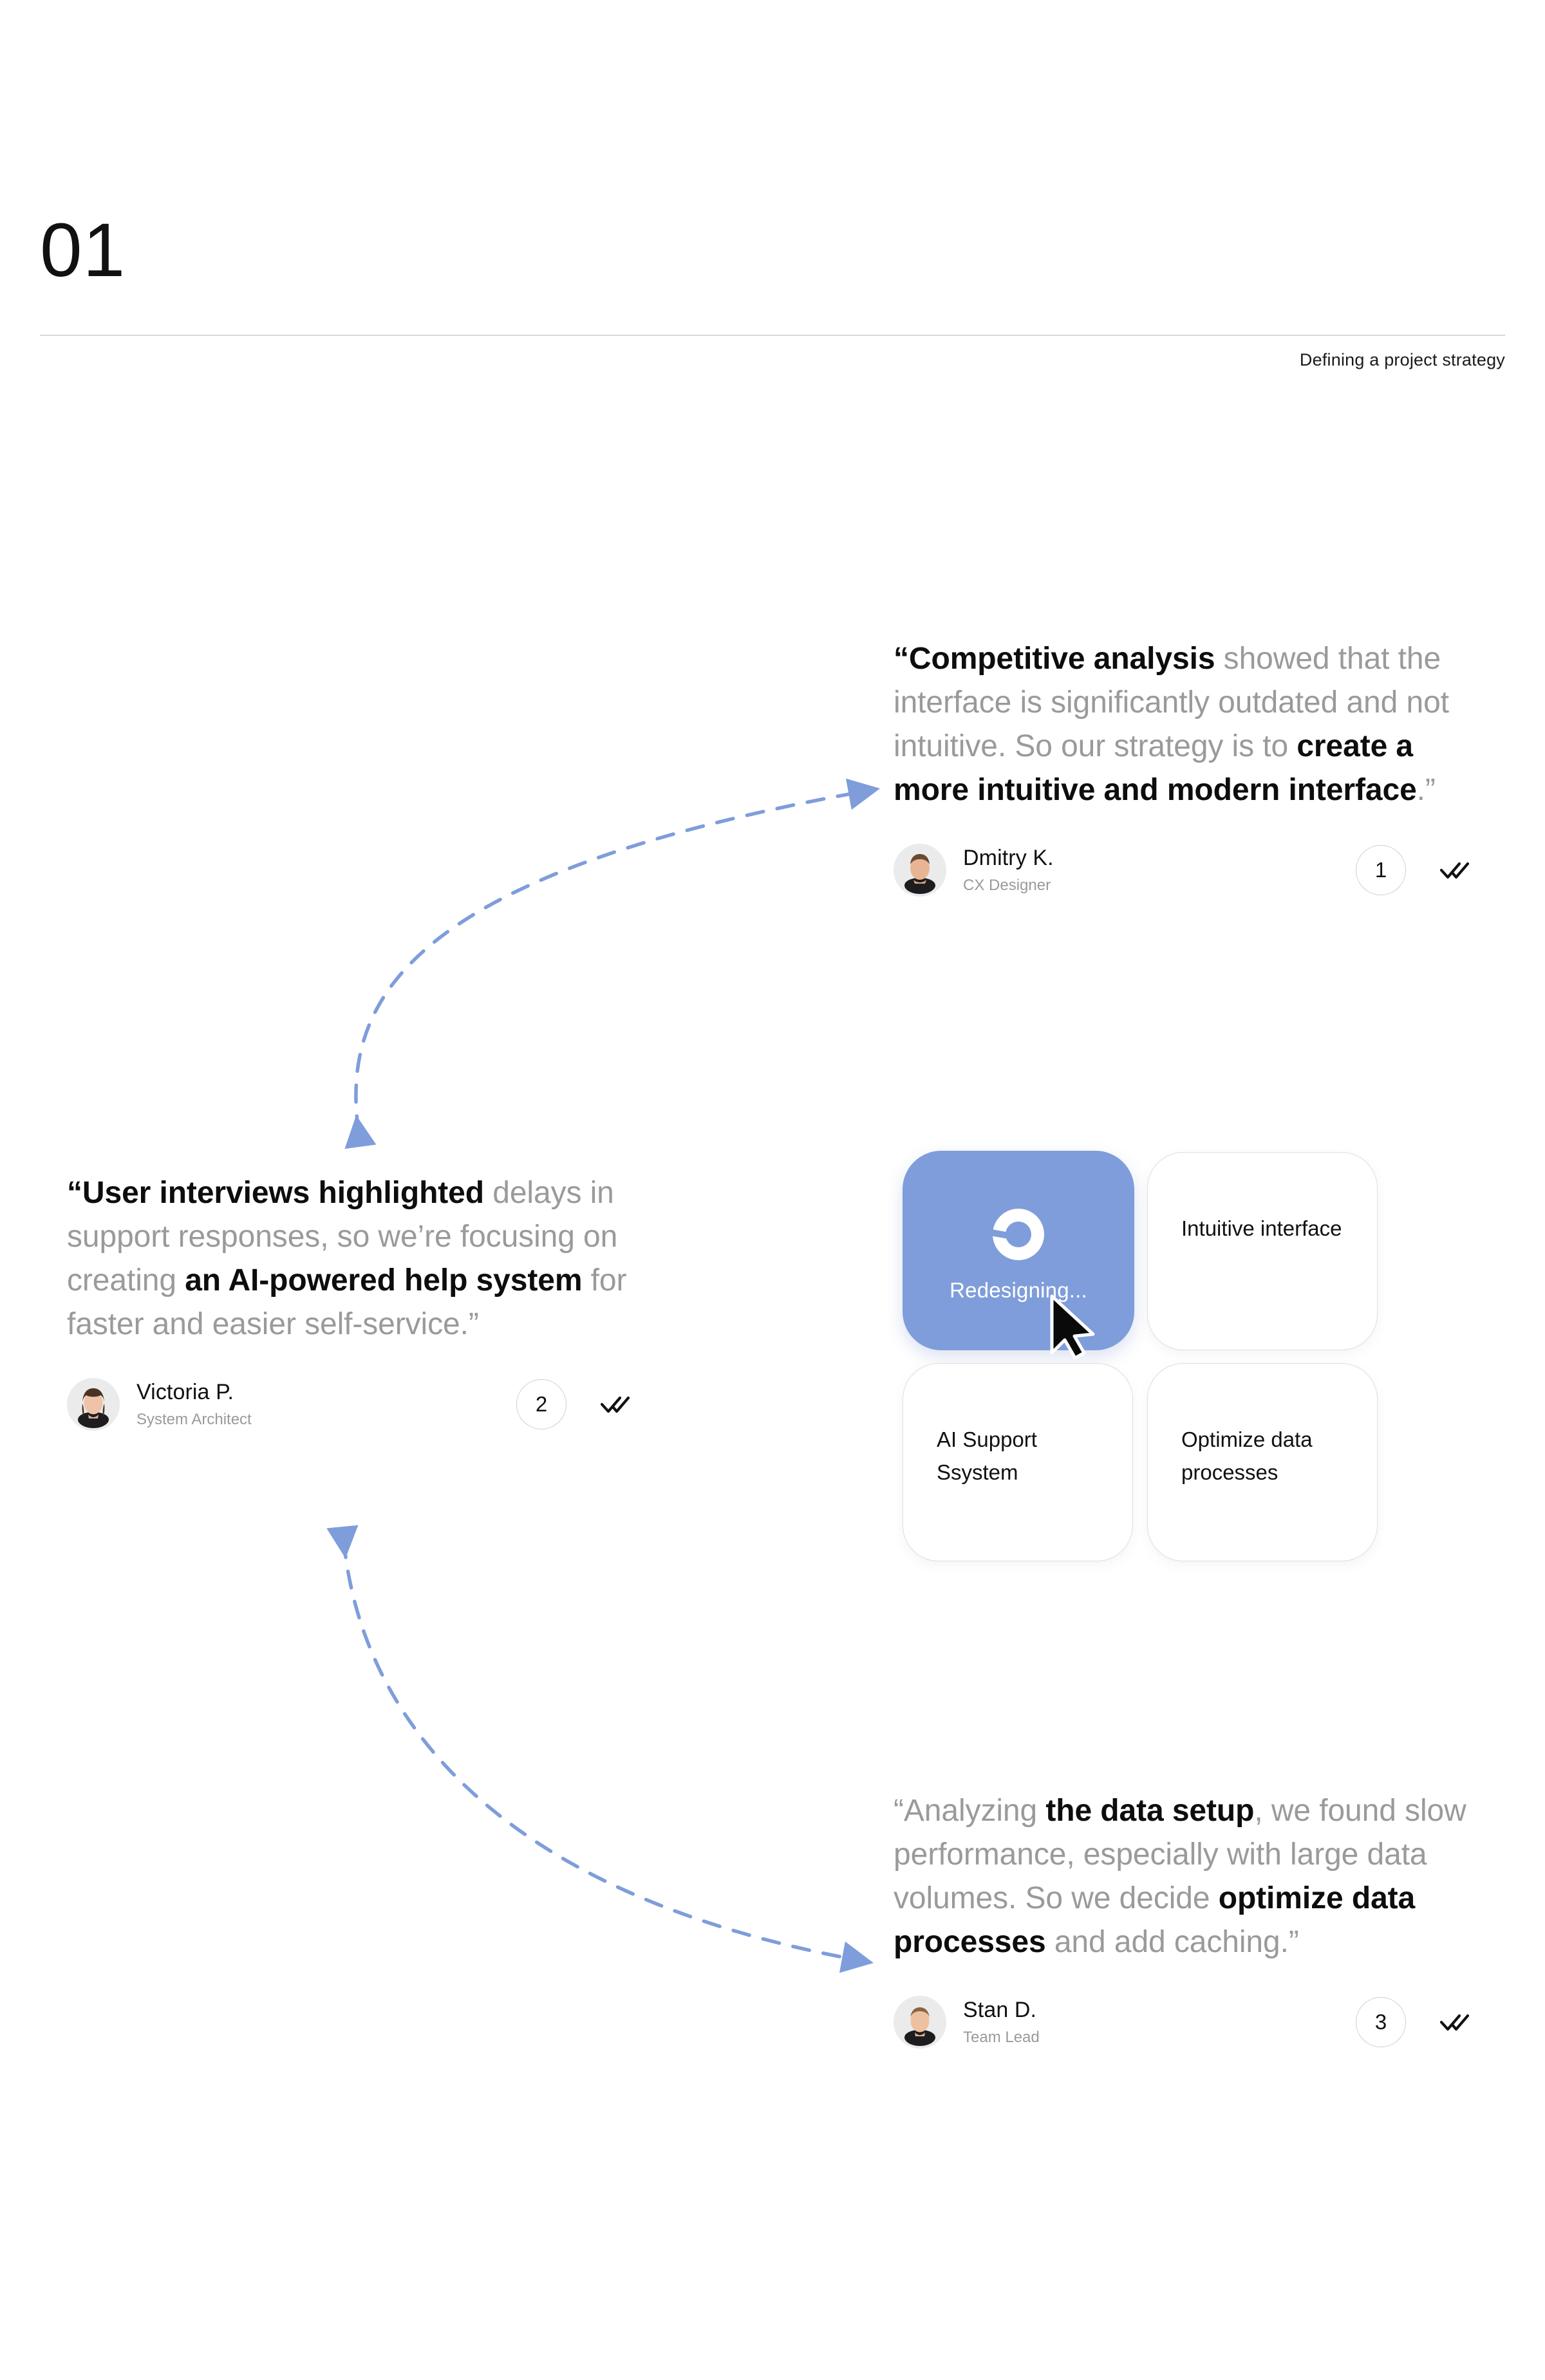 This screenshot has height=2380, width=1545. I want to click on quote-badge-3: 3, so click(1381, 2021).